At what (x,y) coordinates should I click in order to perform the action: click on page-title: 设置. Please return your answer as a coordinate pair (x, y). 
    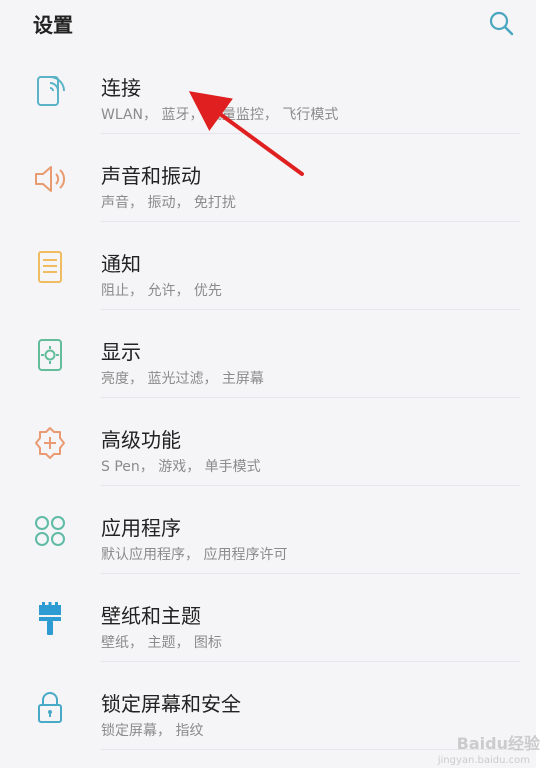
    Looking at the image, I should click on (53, 25).